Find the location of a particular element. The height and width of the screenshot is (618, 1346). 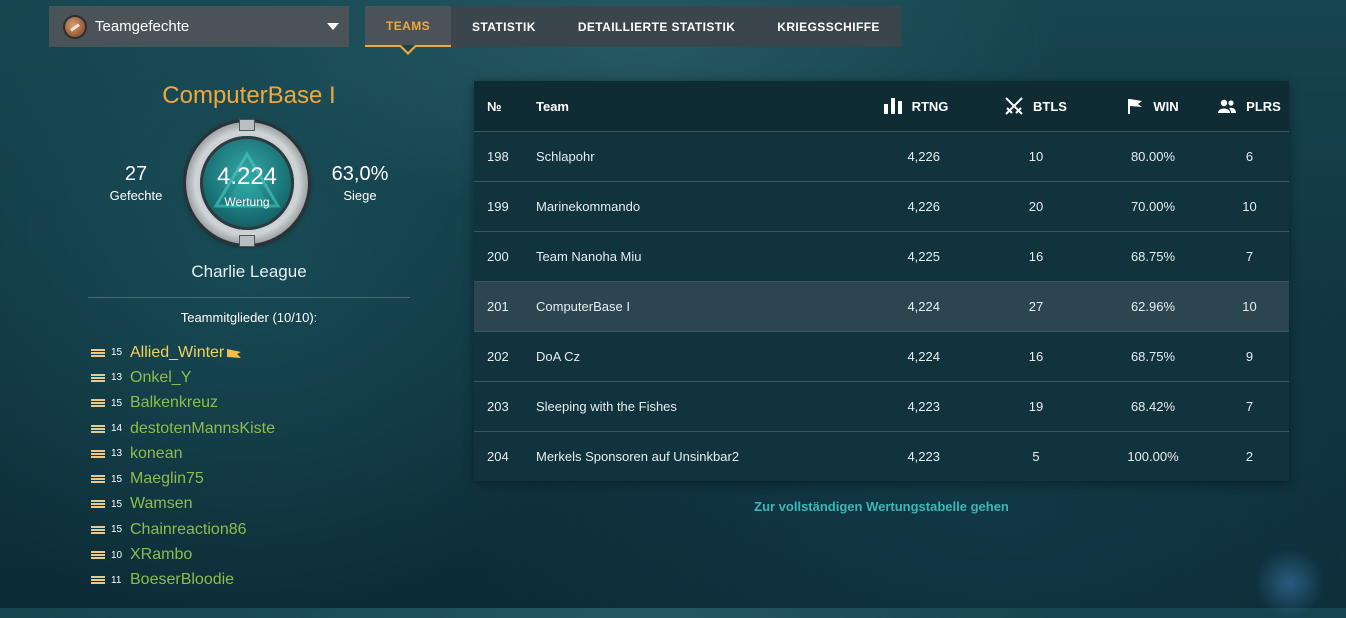

cell-rating: 4,223 is located at coordinates (923, 456).